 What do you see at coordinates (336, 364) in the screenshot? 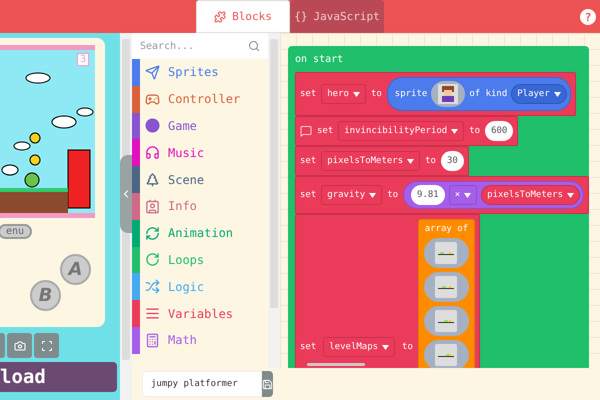
I see `horizontal-scrollbar` at bounding box center [336, 364].